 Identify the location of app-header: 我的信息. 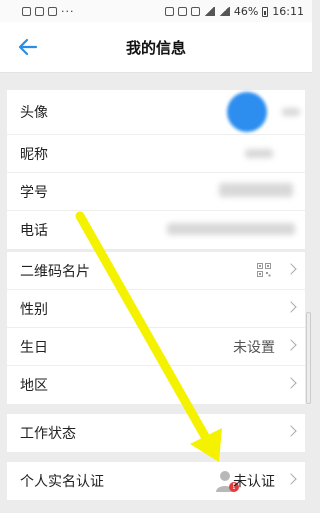
(156, 47).